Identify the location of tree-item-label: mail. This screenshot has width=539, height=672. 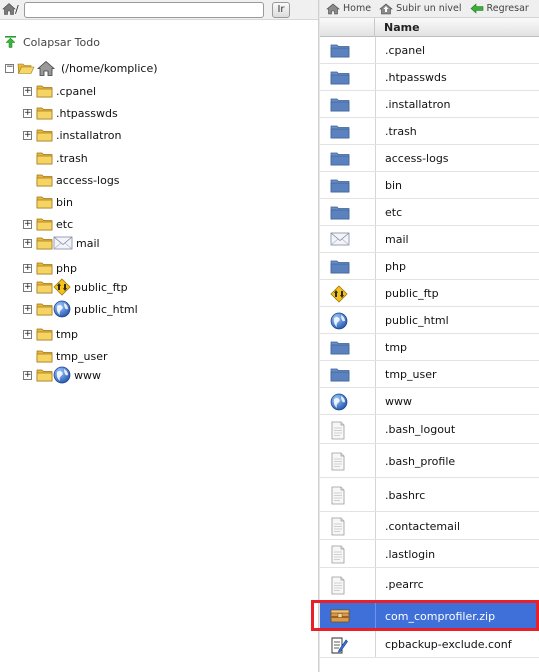
(88, 243).